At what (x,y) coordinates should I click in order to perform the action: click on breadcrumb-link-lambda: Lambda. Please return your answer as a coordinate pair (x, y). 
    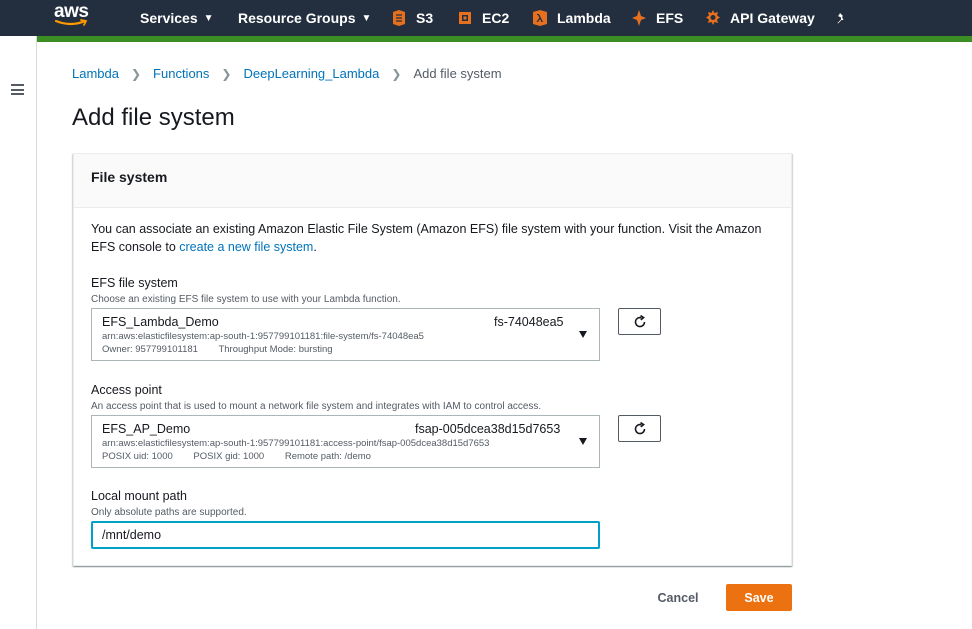
    Looking at the image, I should click on (95, 73).